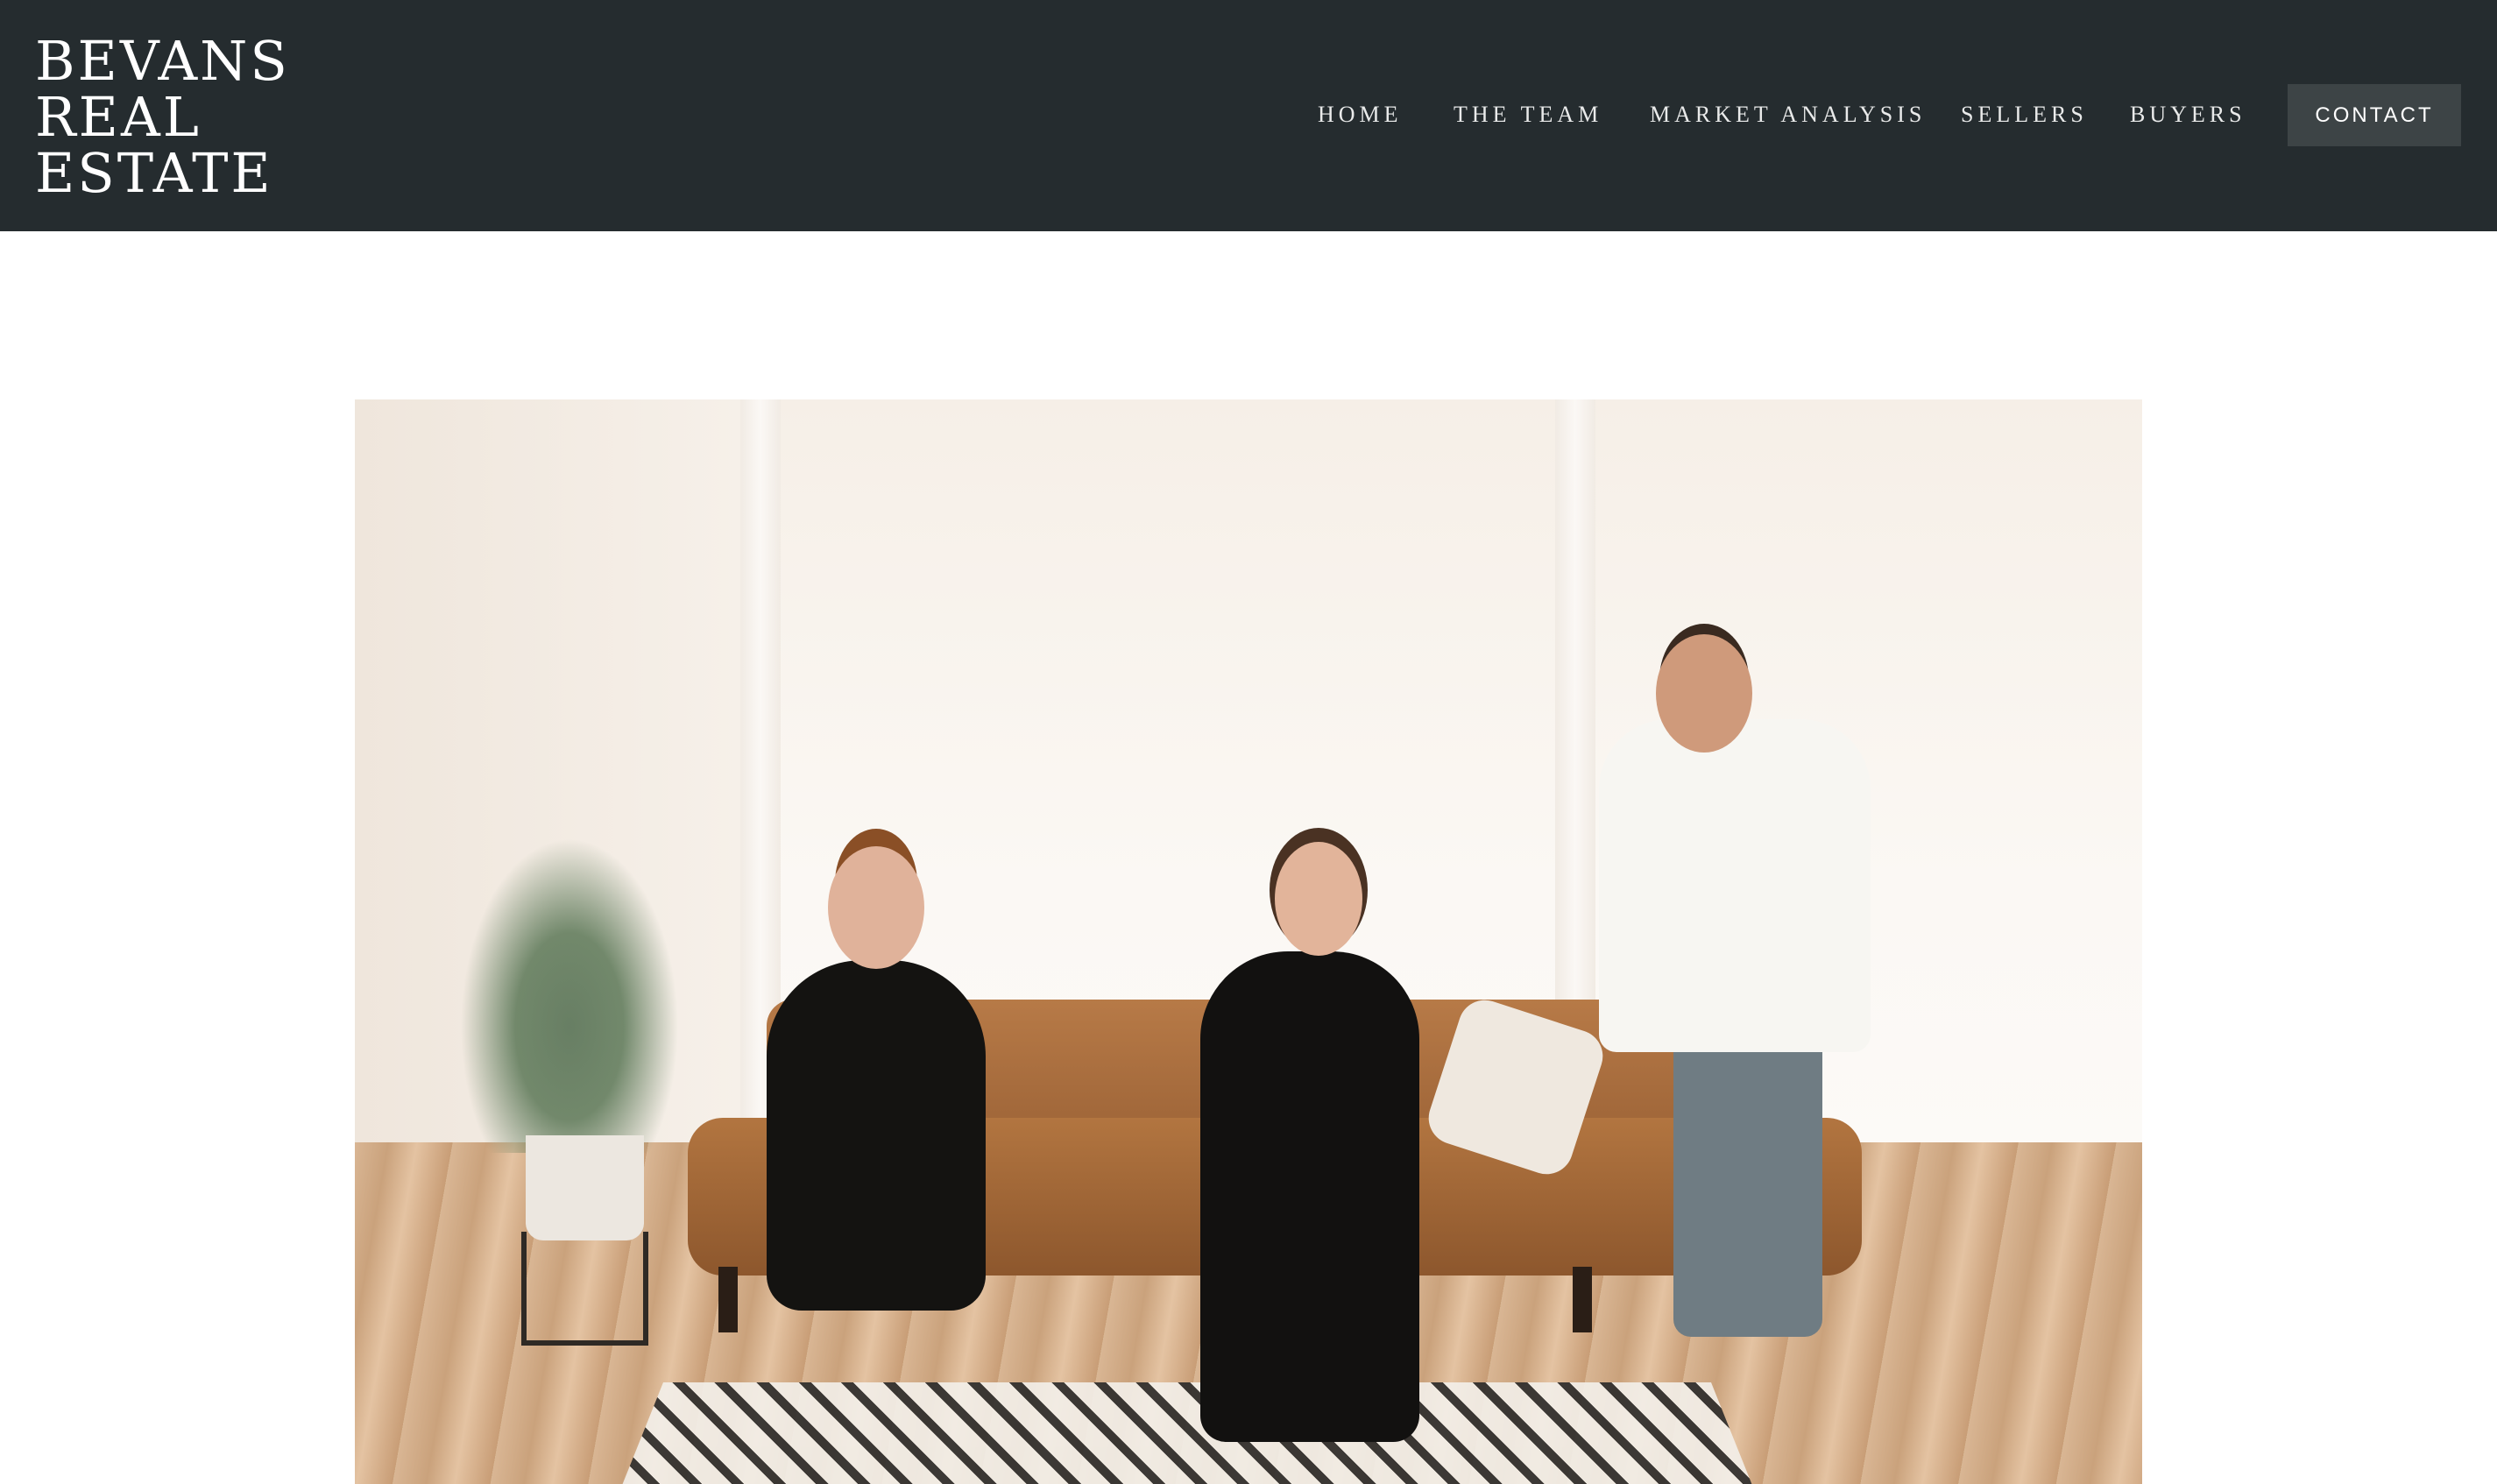 Image resolution: width=2497 pixels, height=1484 pixels. Describe the element at coordinates (1788, 115) in the screenshot. I see `nav-market-analysis: MARKET ANALYSIS` at that location.